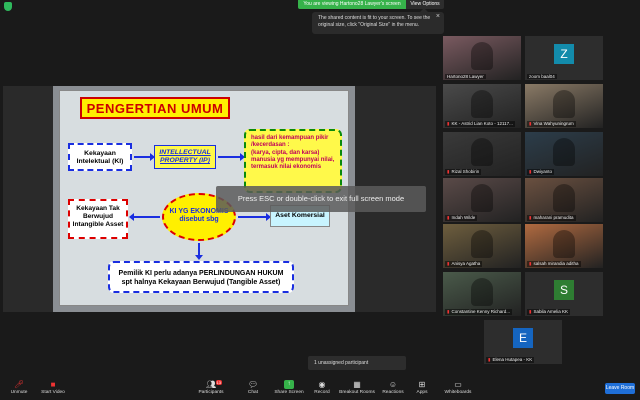  I want to click on participant-tile: ▮ Indah Wilde, so click(482, 200).